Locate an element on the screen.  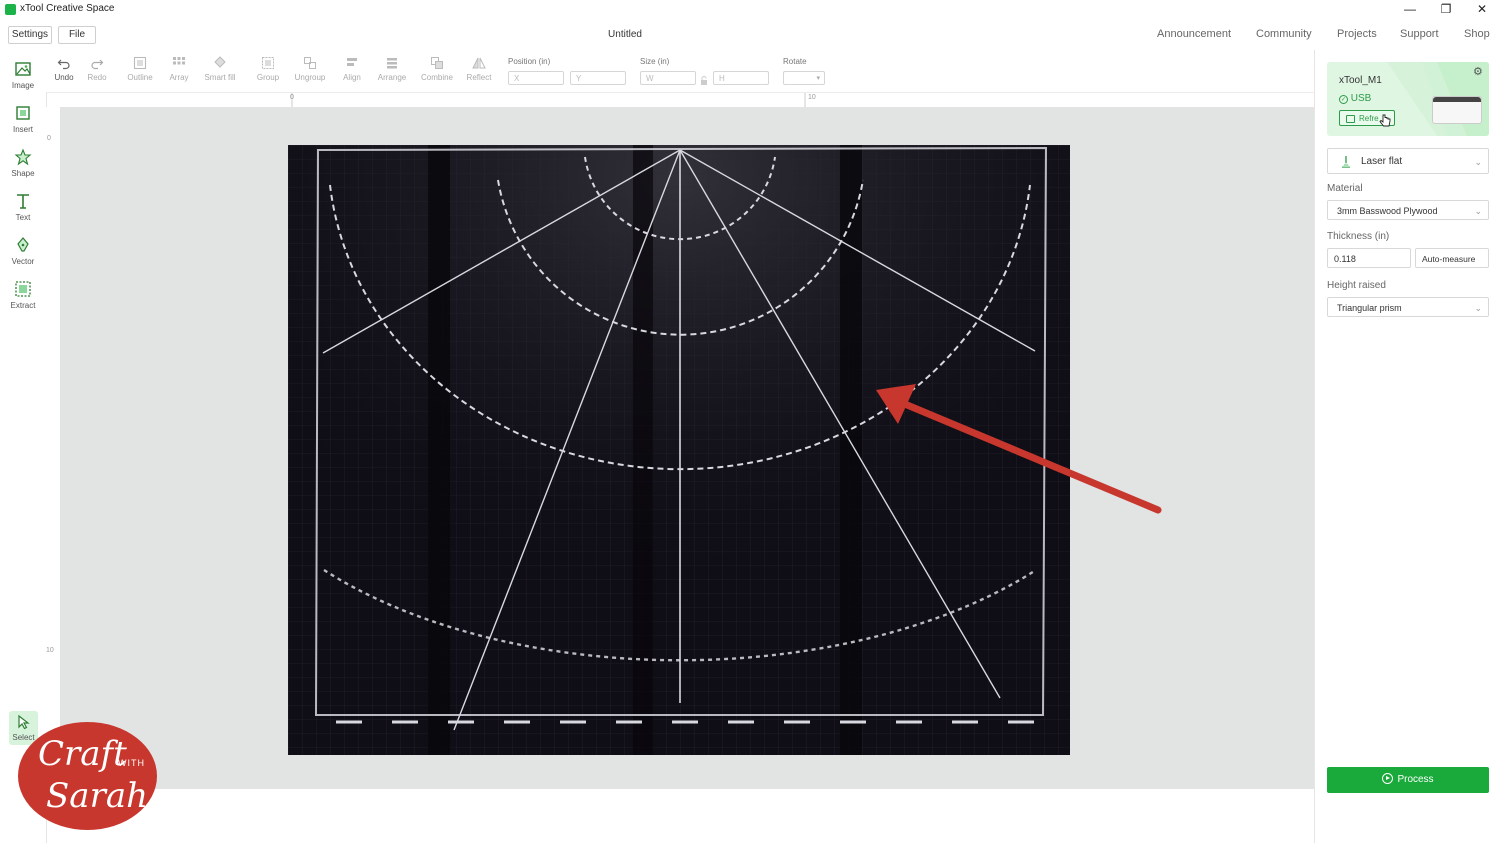
material-value: 3mm Basswood Plywood is located at coordinates (1387, 211).